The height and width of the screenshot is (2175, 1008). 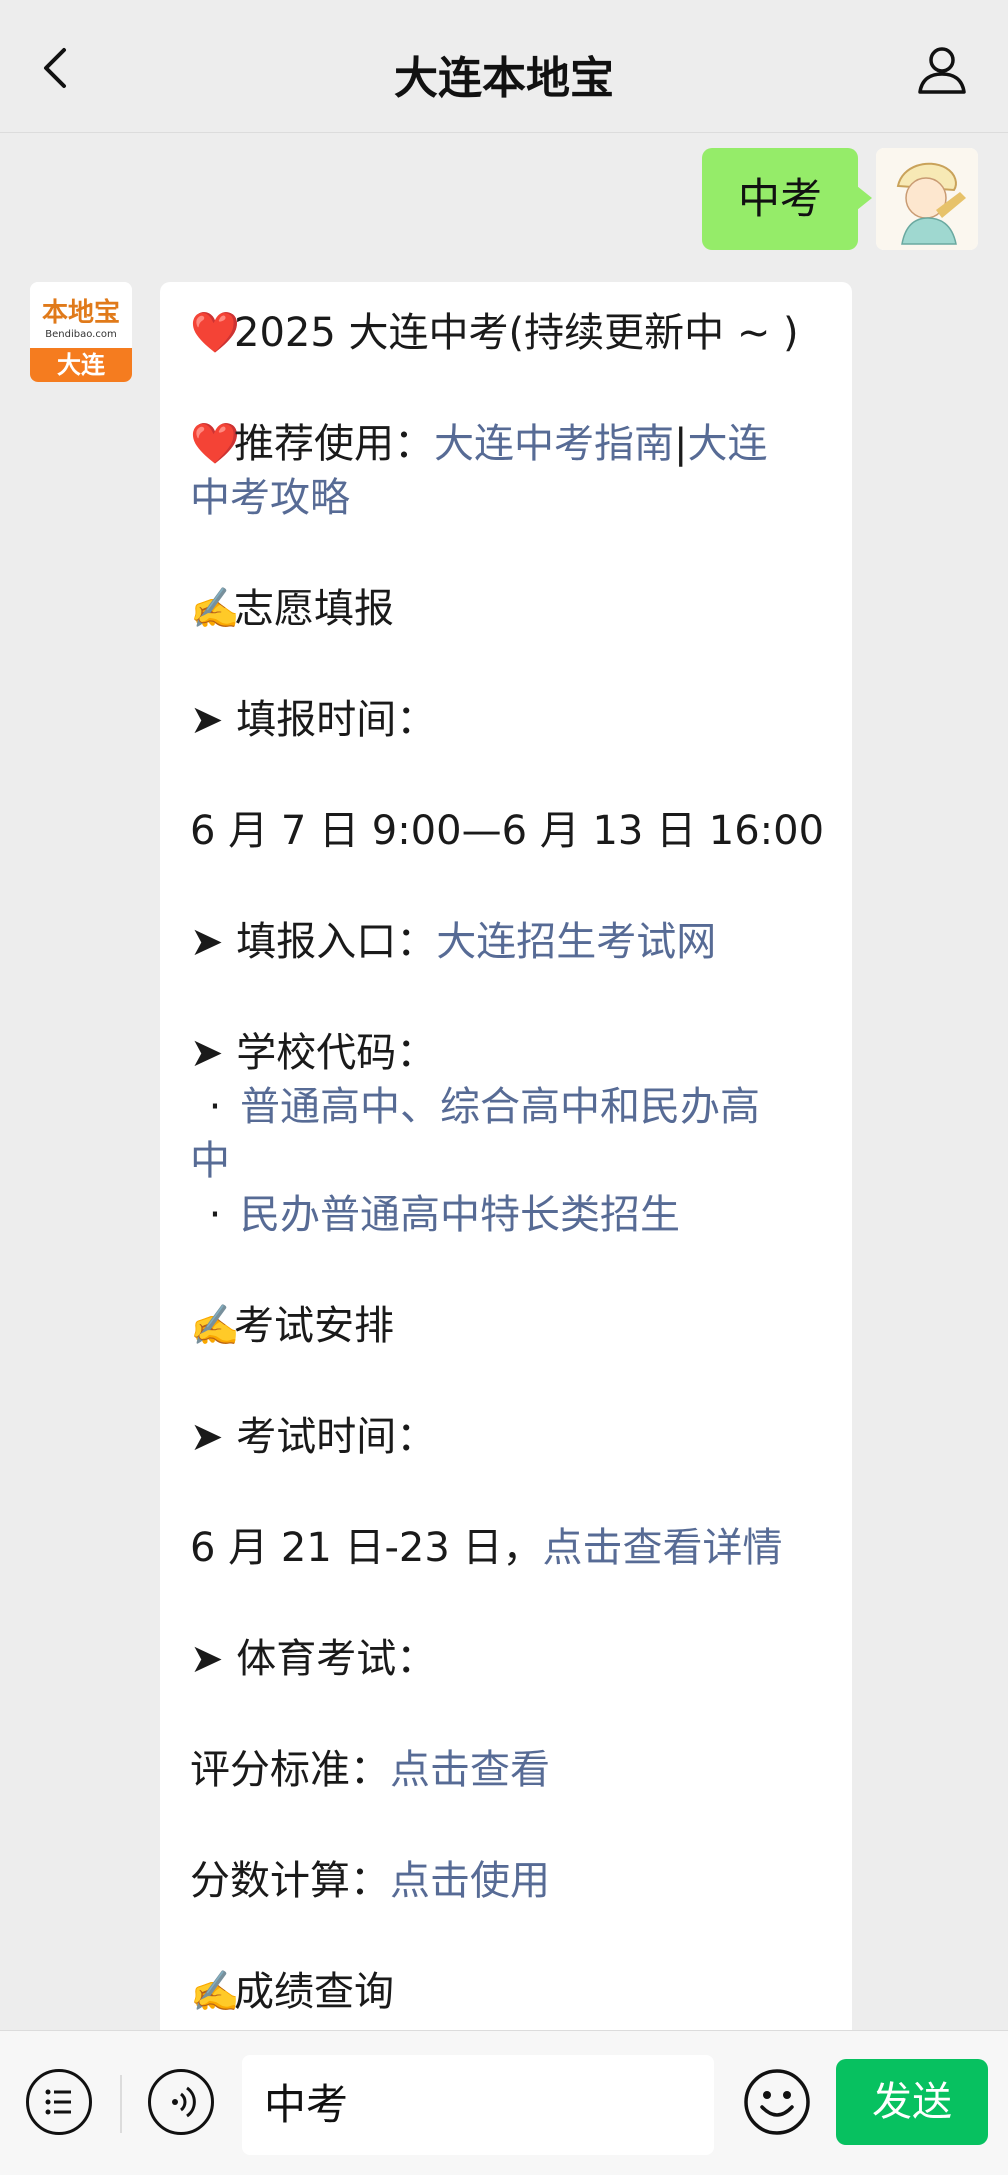 I want to click on link-school-code-special: 民办普通高中特长类招生, so click(x=460, y=1215).